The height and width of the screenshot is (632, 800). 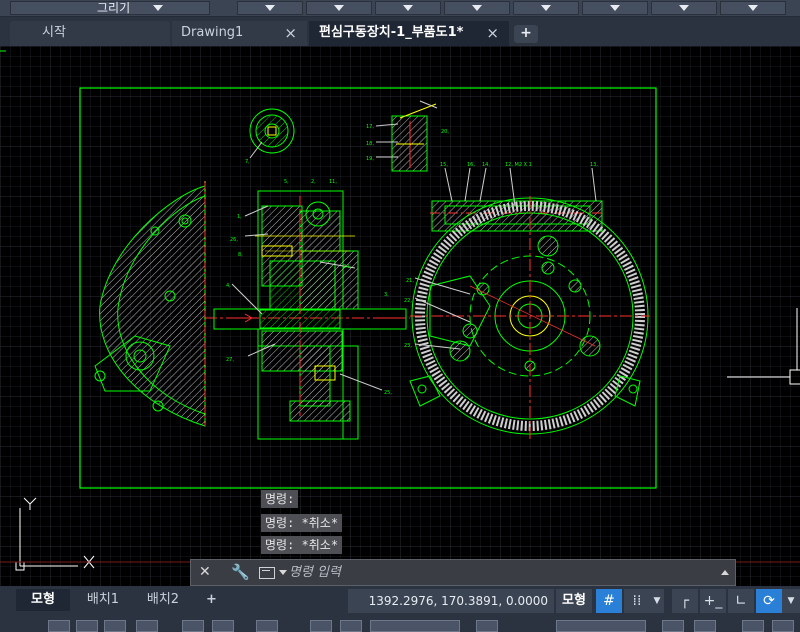 What do you see at coordinates (163, 600) in the screenshot?
I see `tab-layout2: 배치2` at bounding box center [163, 600].